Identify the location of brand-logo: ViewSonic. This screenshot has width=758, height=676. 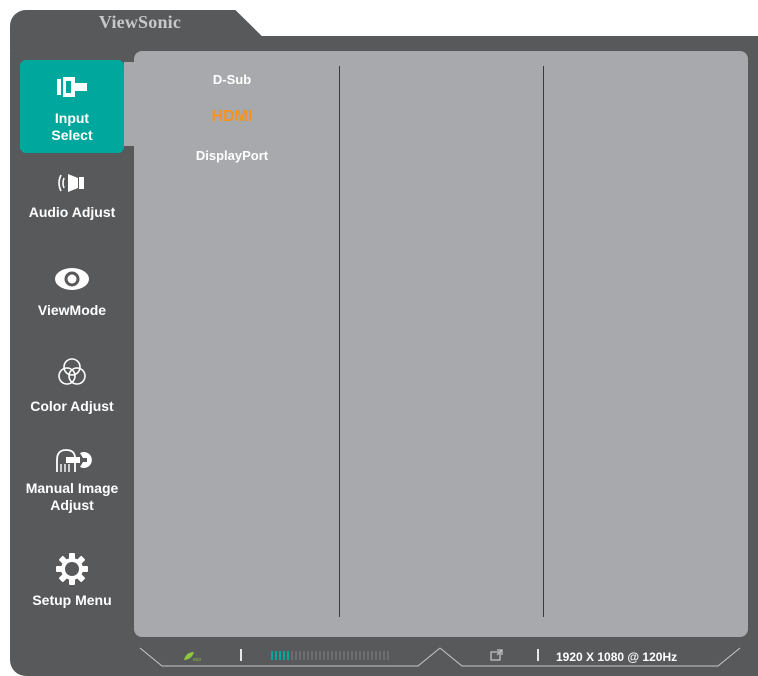
(140, 22).